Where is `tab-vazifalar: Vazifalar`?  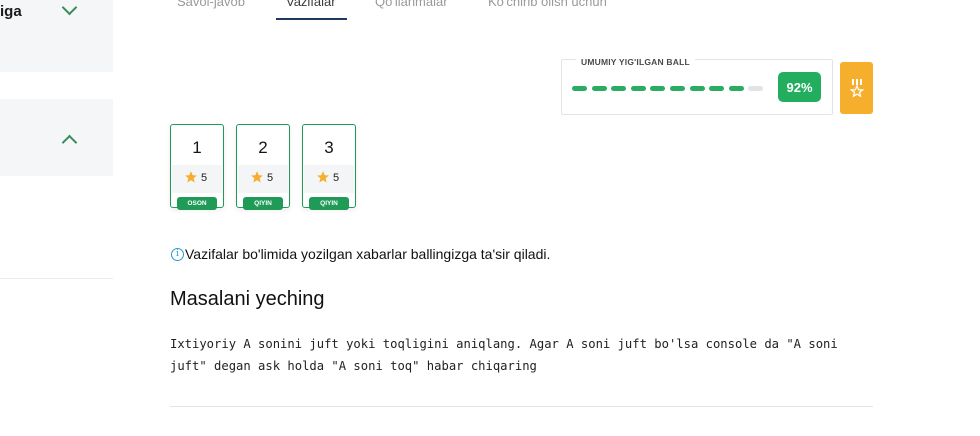 tab-vazifalar: Vazifalar is located at coordinates (311, 4).